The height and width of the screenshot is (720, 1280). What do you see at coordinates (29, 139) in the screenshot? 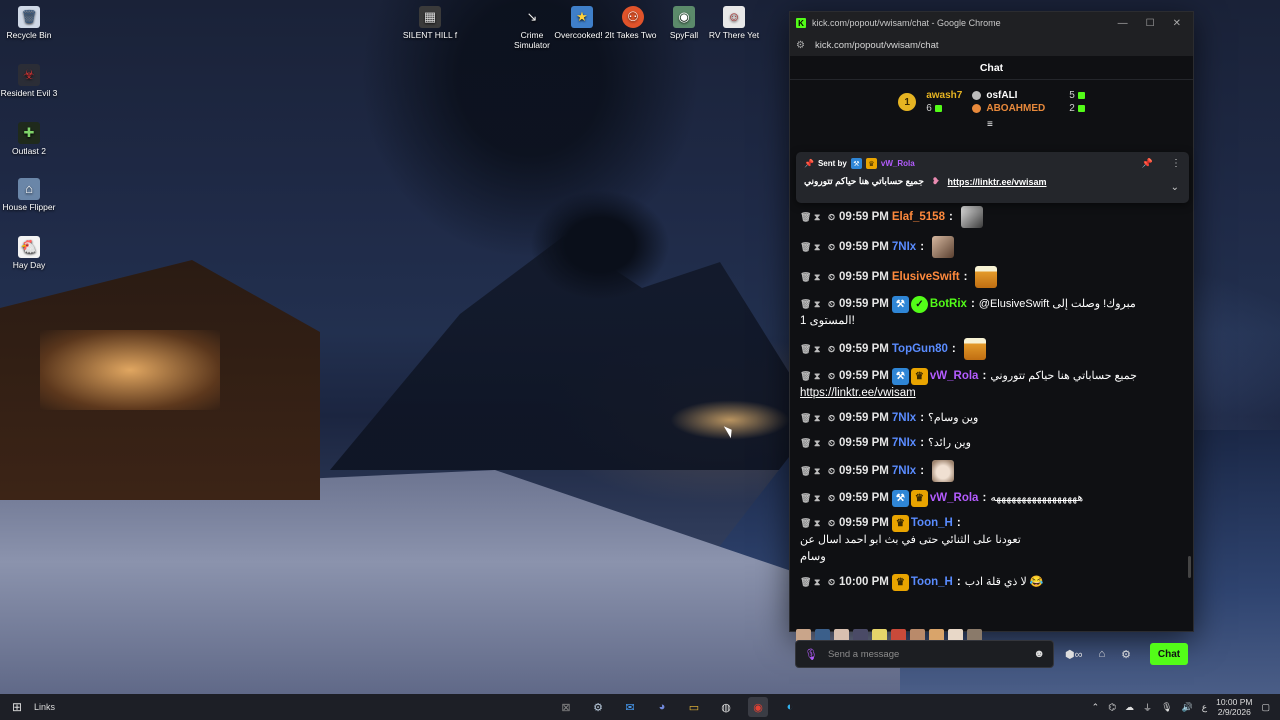
I see `desktop-icon-outlast-2: ✚ Outlast 2` at bounding box center [29, 139].